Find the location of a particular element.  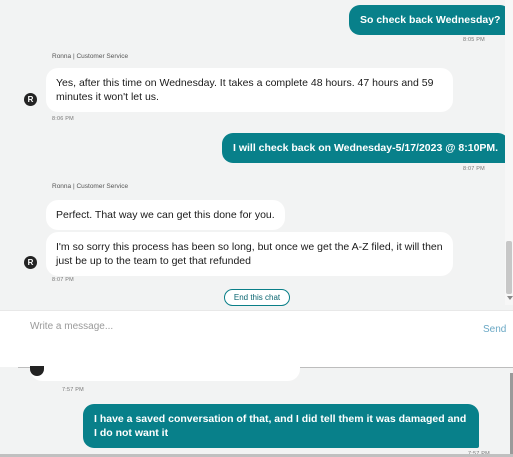

message-timestamp: 8:05 PM is located at coordinates (474, 40).